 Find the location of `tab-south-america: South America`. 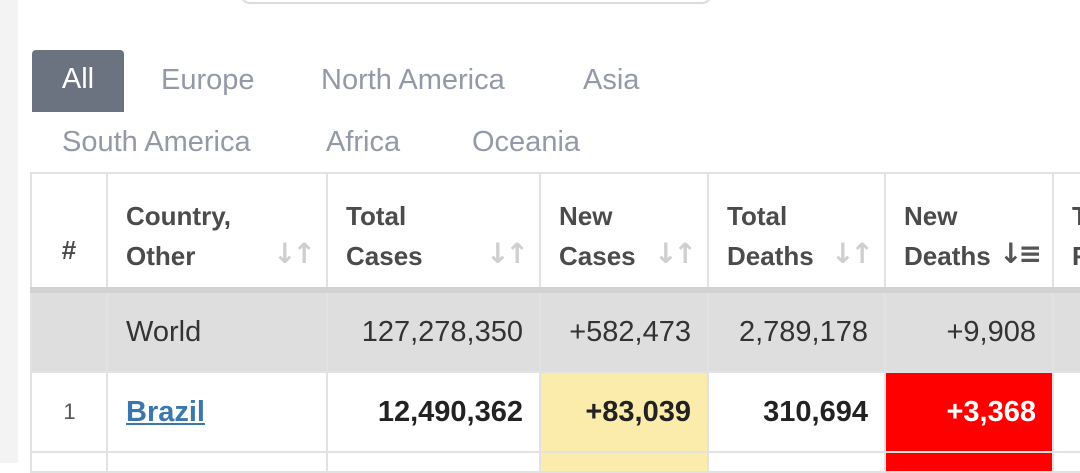

tab-south-america: South America is located at coordinates (156, 142).